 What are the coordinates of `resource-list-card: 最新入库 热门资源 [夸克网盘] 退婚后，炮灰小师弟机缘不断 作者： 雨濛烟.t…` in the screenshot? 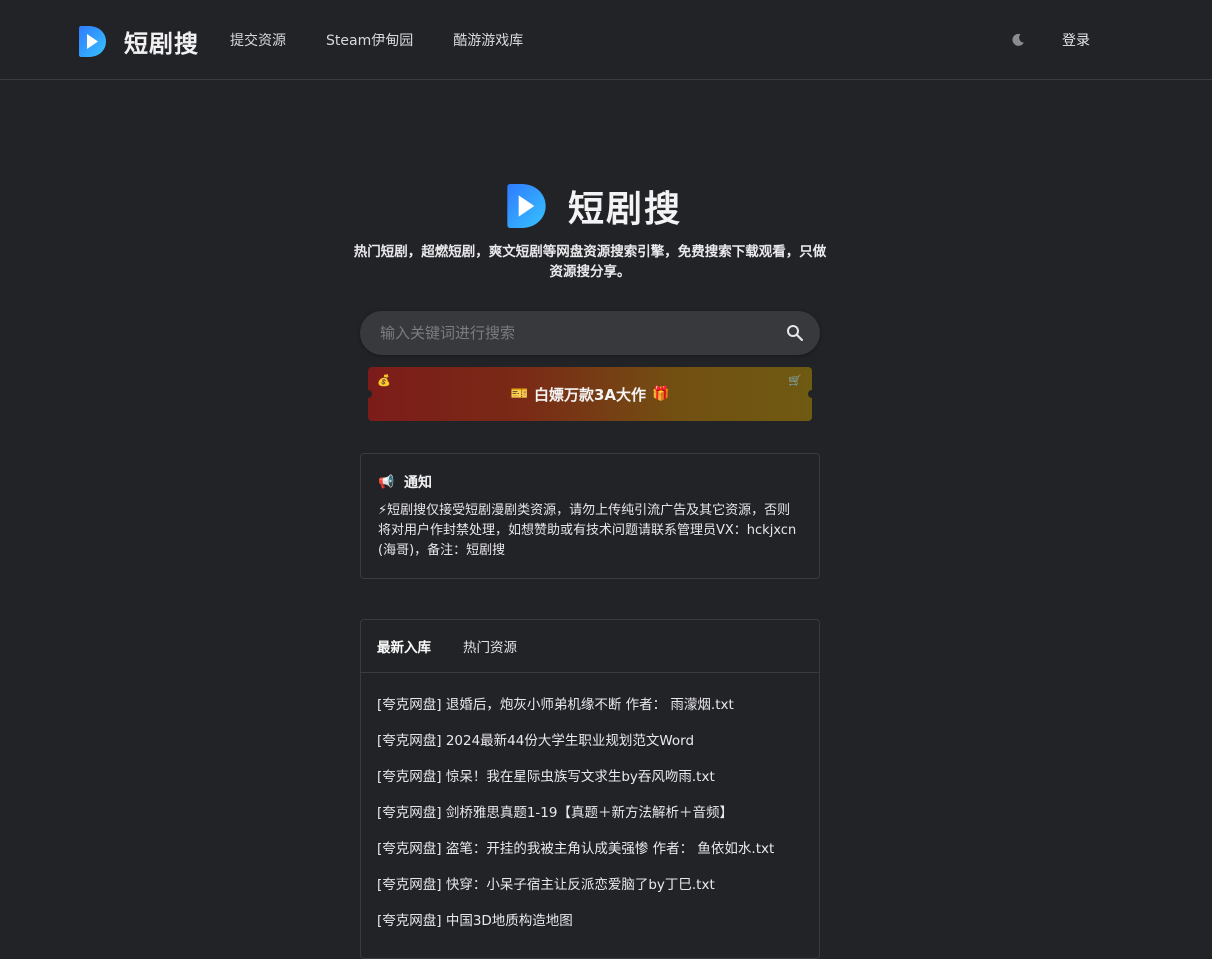 It's located at (590, 789).